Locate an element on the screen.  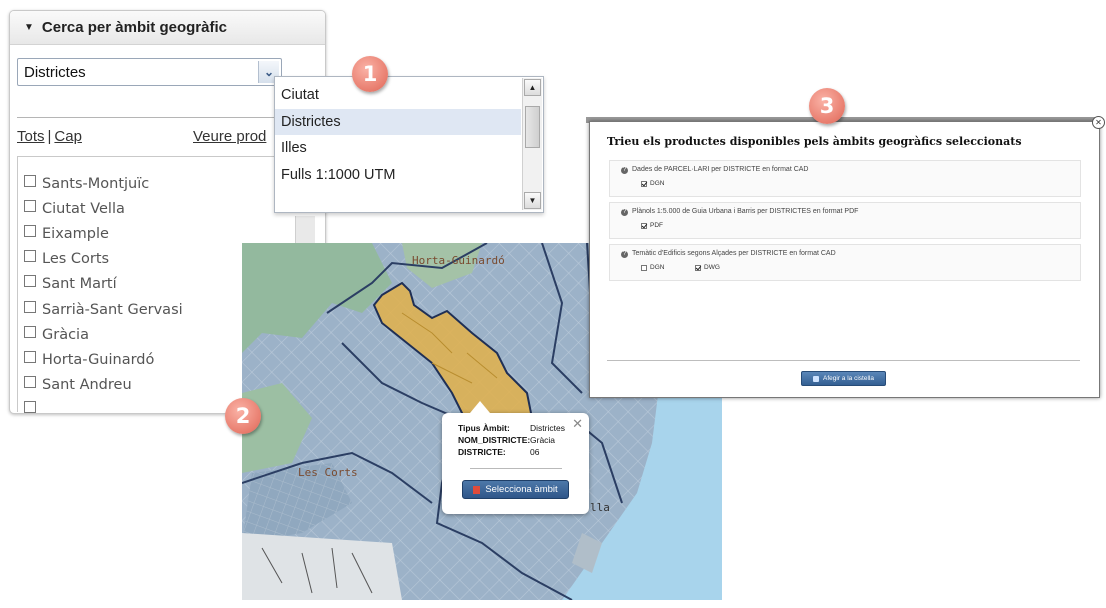
dropdown-scrollbar: ▲ ▼ is located at coordinates (532, 144).